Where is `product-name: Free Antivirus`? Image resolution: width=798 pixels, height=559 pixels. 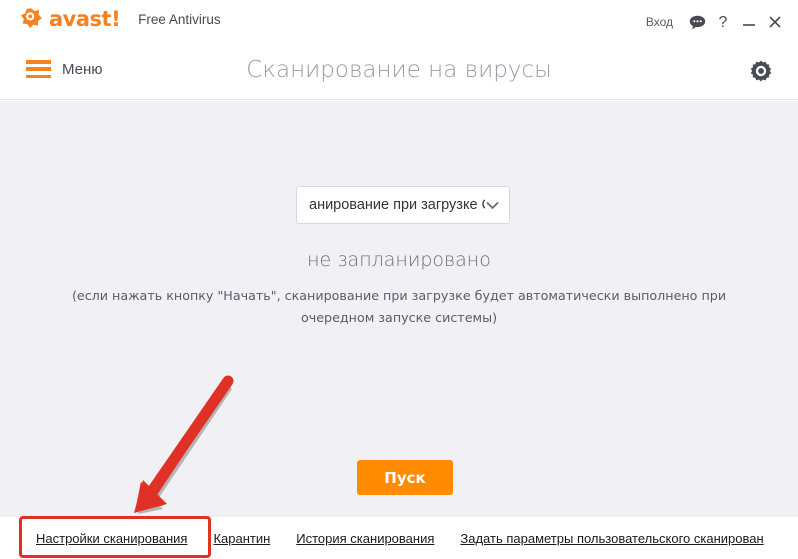 product-name: Free Antivirus is located at coordinates (179, 19).